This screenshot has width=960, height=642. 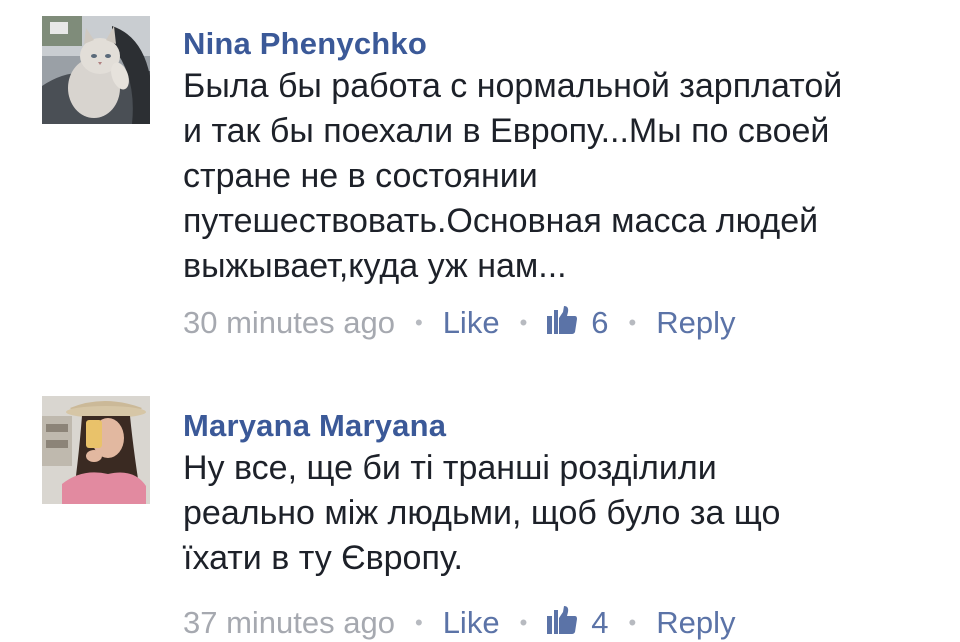 What do you see at coordinates (599, 323) in the screenshot?
I see `like-count: 6` at bounding box center [599, 323].